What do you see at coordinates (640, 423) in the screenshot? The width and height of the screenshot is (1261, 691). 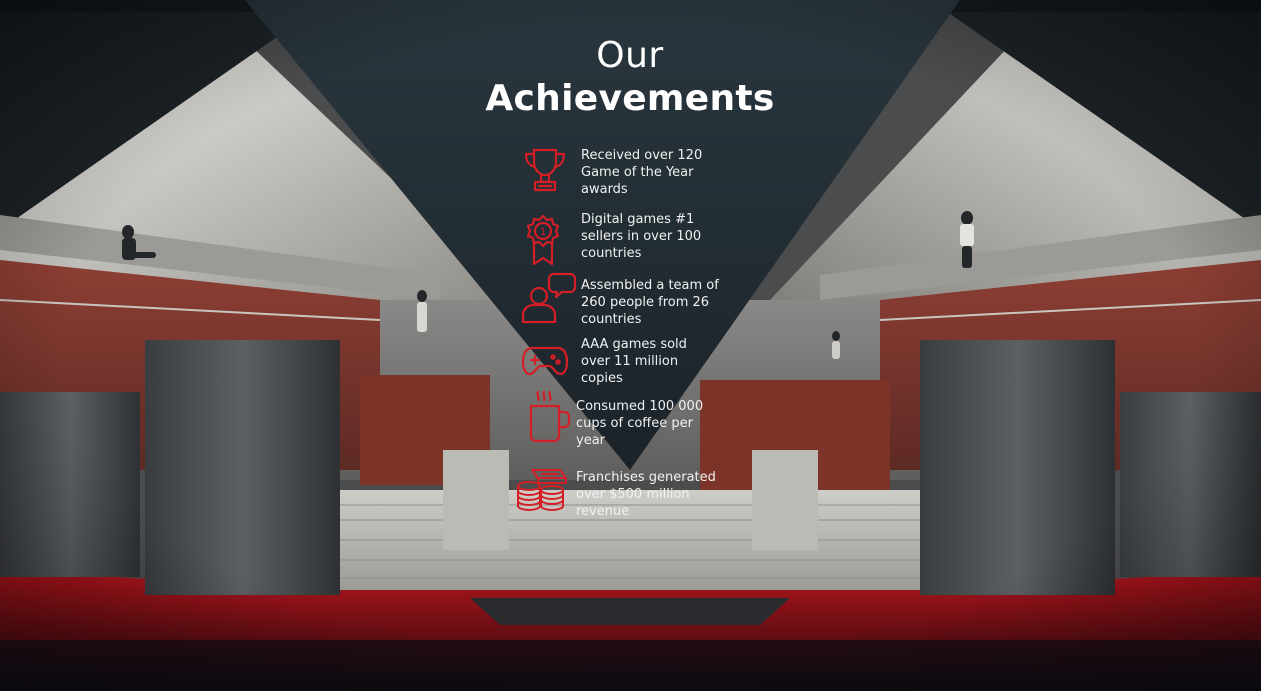 I see `achievement-text: Consumed 100 000 cups of coffee per year` at bounding box center [640, 423].